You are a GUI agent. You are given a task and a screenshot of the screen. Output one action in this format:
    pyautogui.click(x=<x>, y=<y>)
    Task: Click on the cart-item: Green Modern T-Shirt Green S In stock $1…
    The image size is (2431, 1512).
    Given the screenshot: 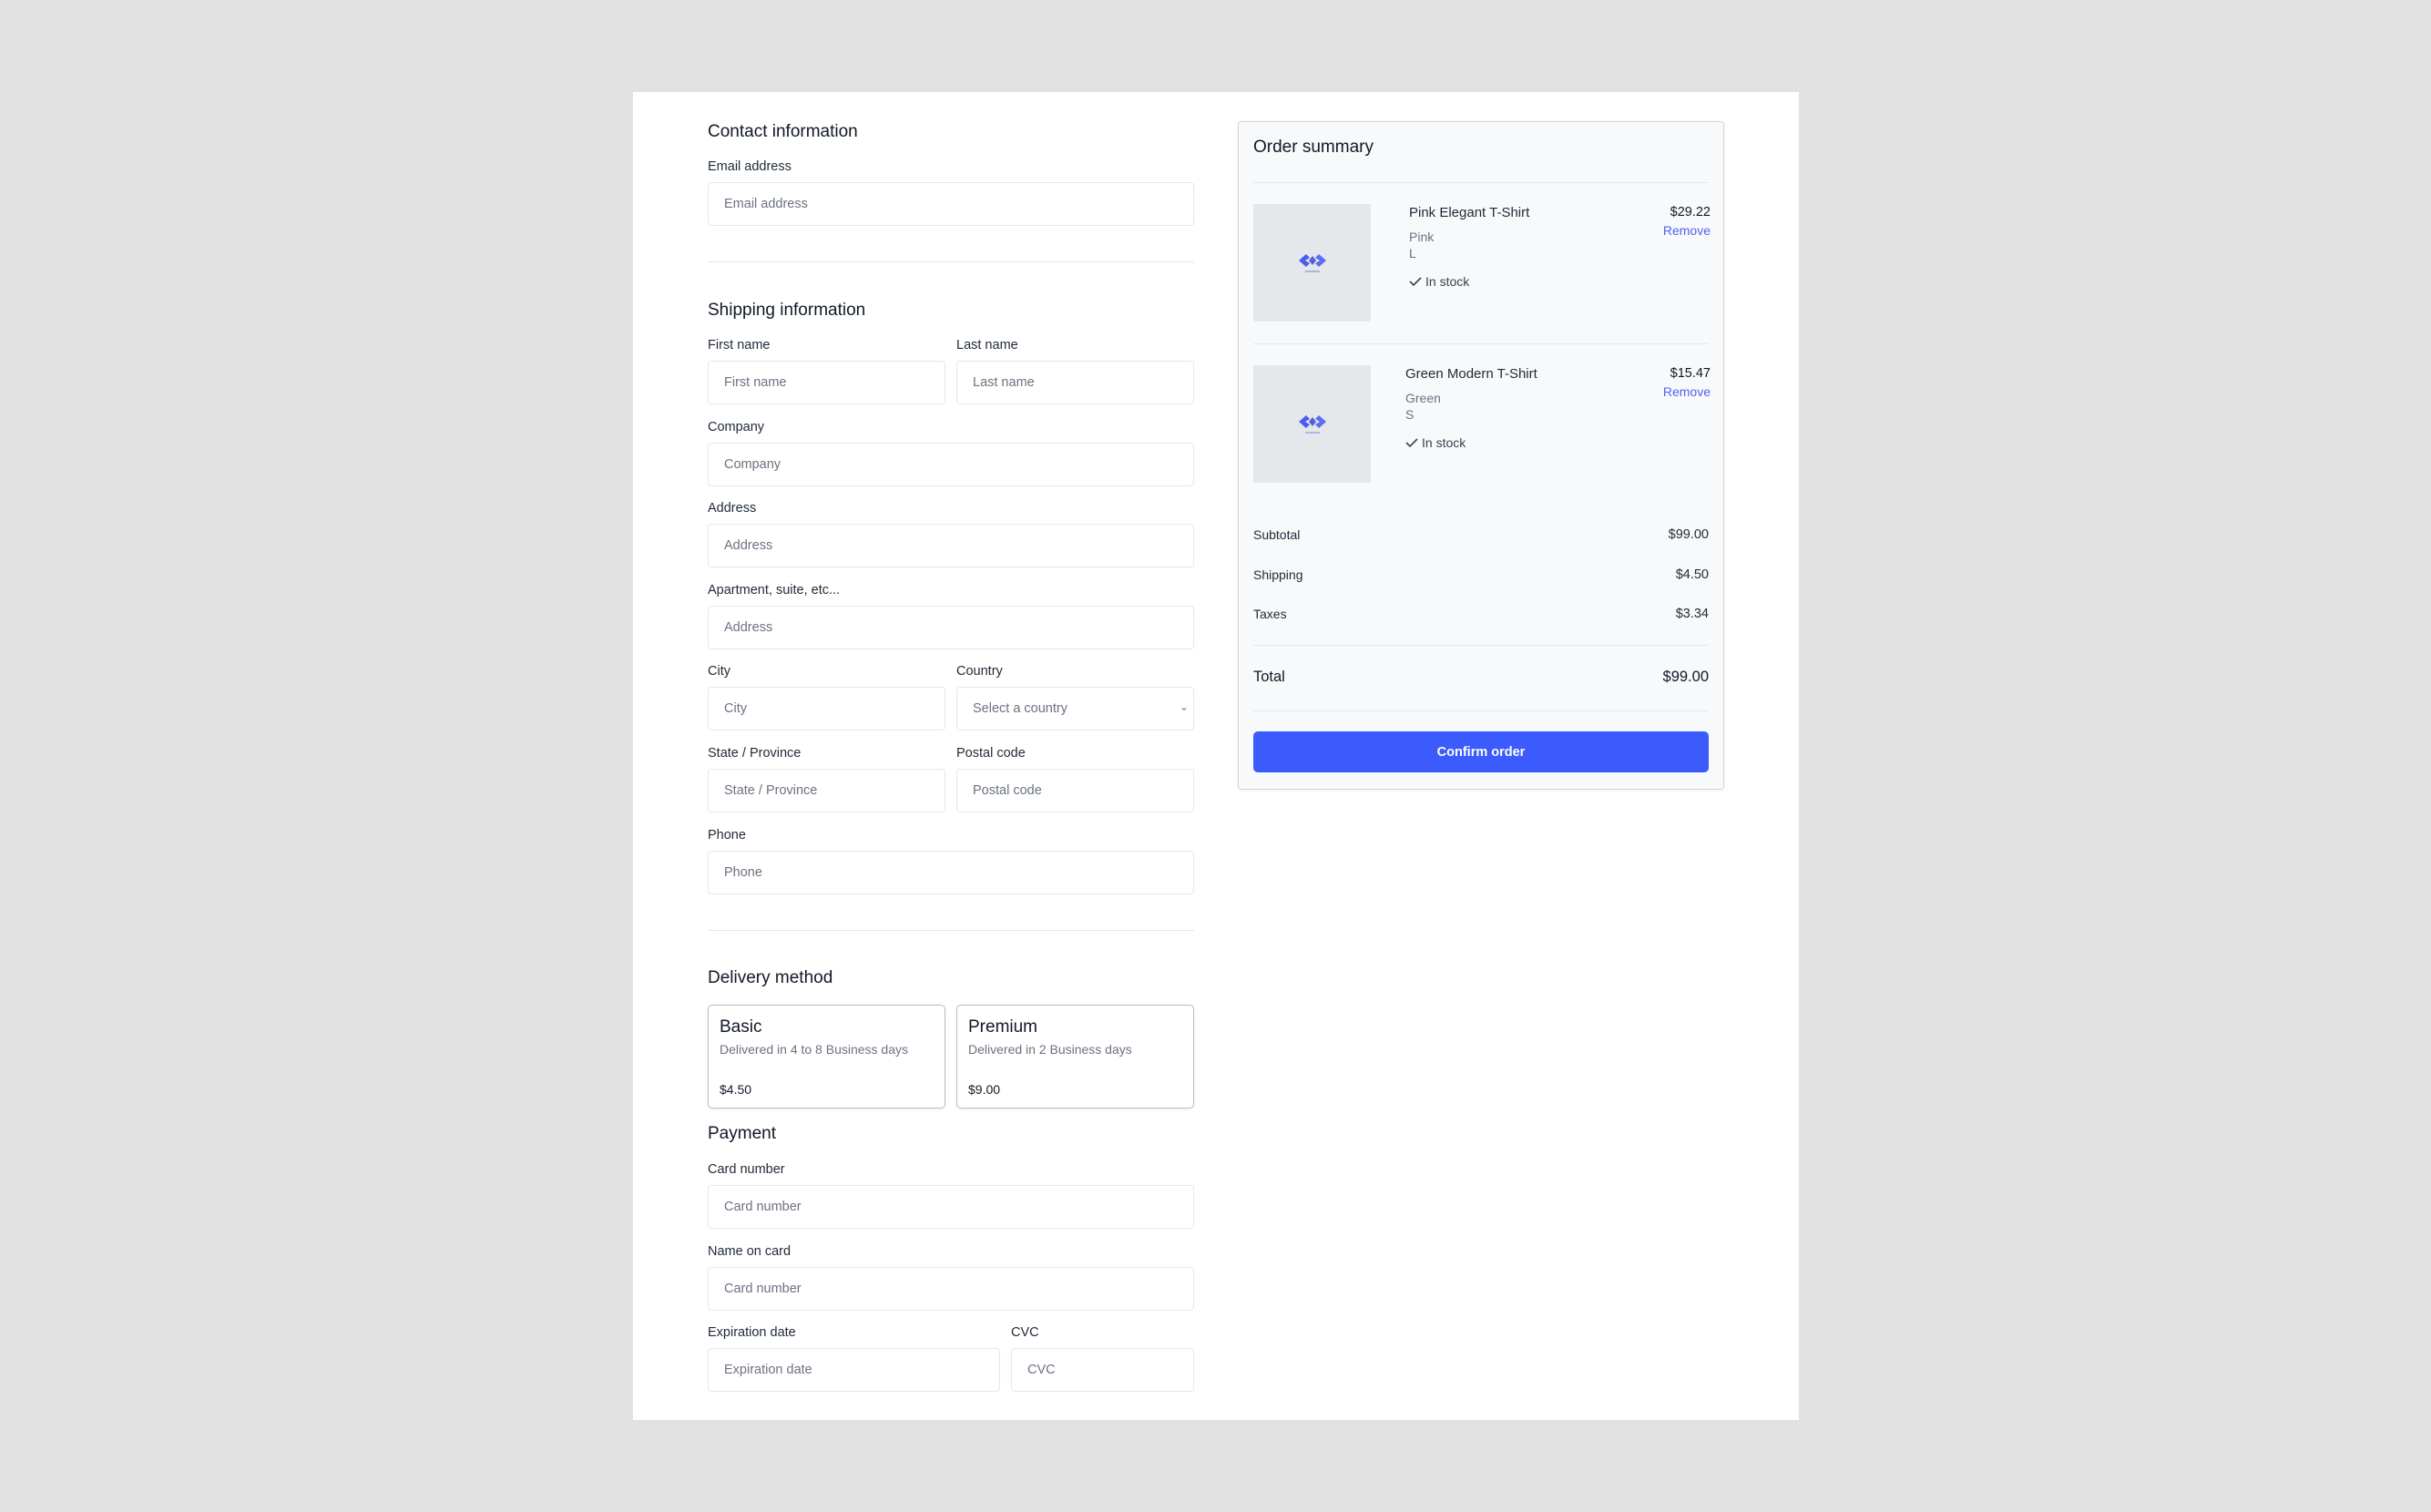 What is the action you would take?
    pyautogui.click(x=1482, y=423)
    